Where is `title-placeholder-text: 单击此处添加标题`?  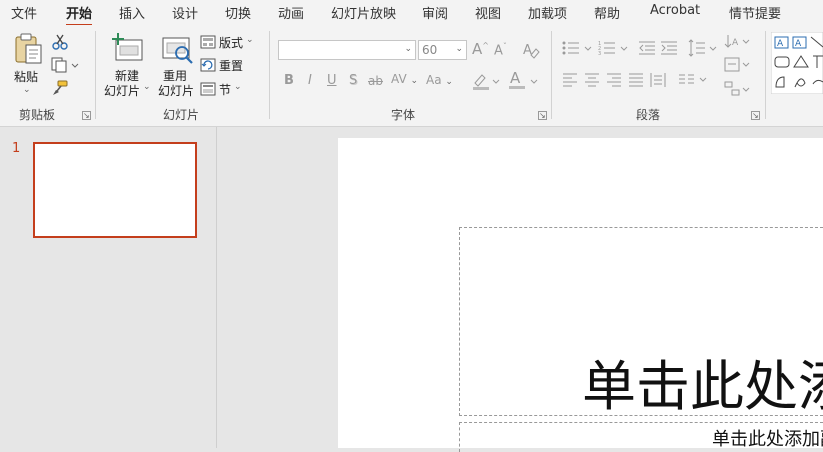 title-placeholder-text: 单击此处添加标题 is located at coordinates (702, 385).